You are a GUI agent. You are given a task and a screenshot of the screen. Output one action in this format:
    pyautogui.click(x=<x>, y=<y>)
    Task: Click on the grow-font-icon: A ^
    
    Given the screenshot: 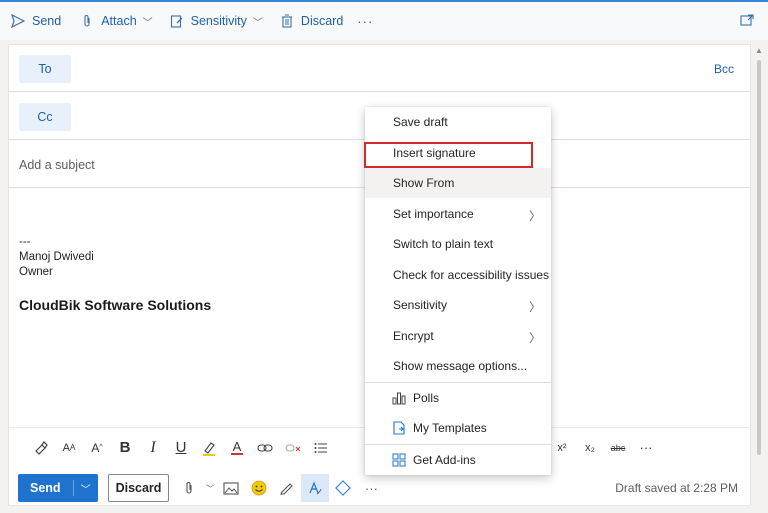 What is the action you would take?
    pyautogui.click(x=97, y=448)
    